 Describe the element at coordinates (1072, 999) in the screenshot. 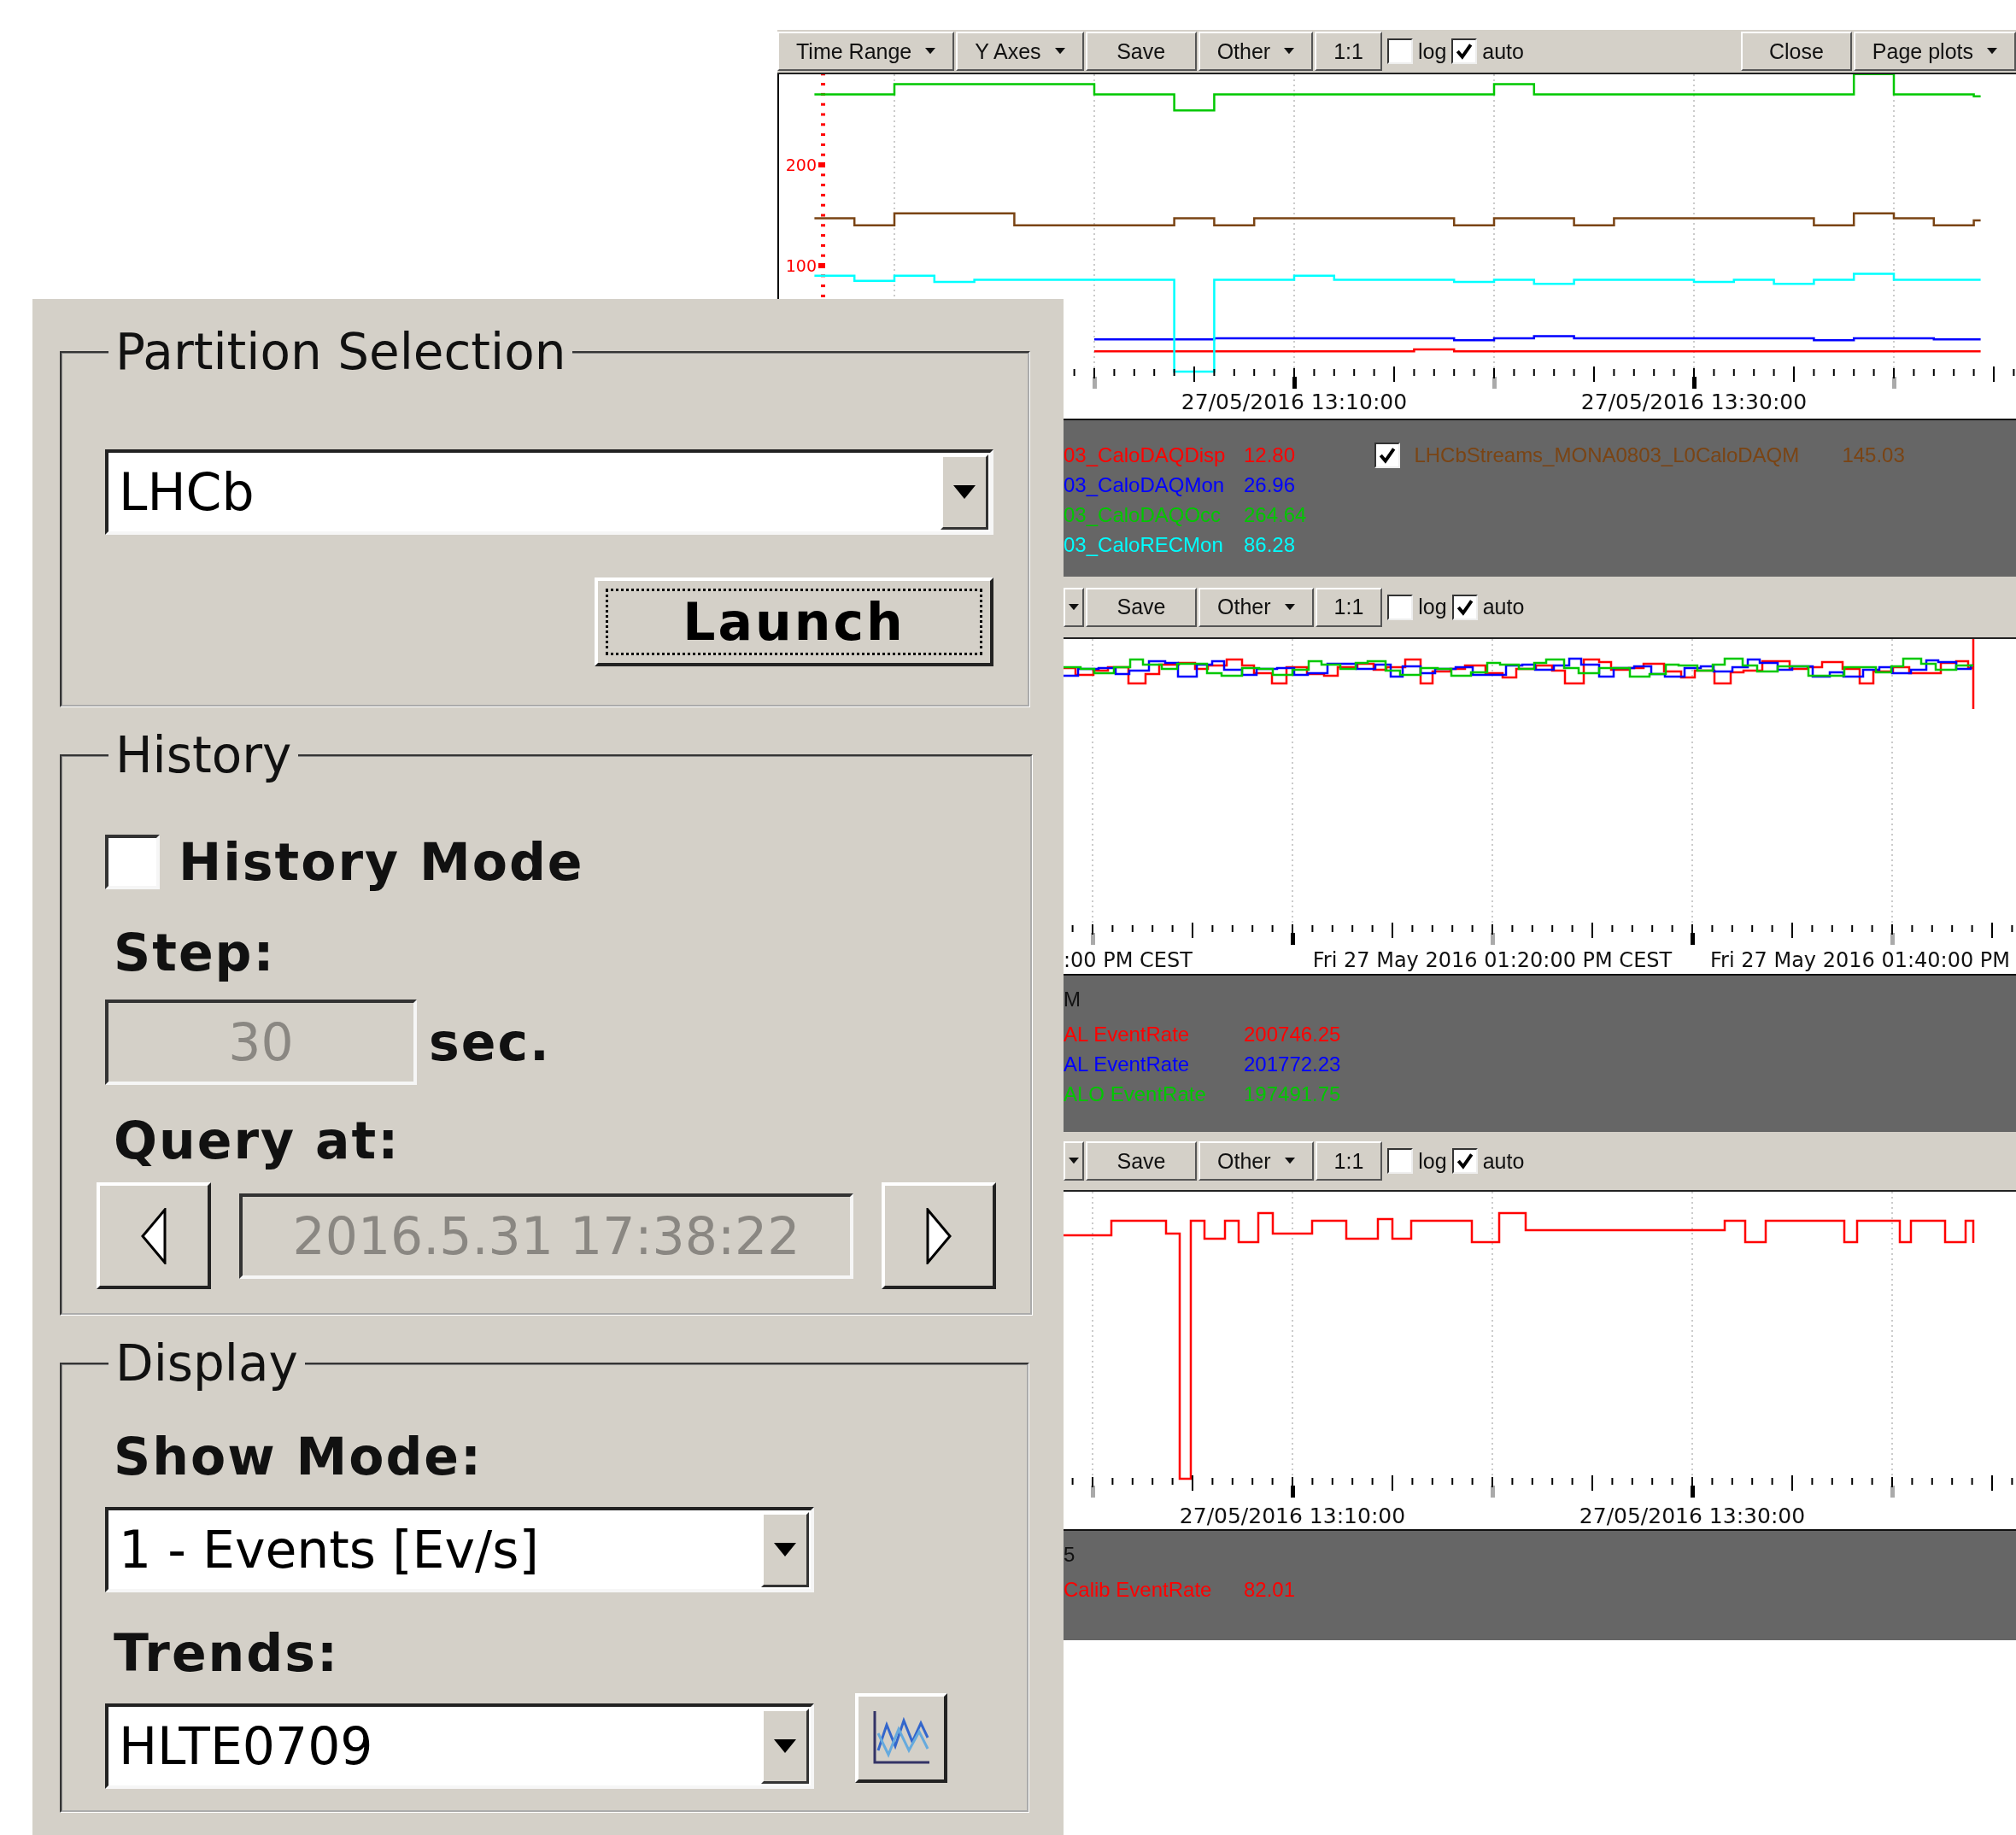

I see `legend-title: M` at that location.